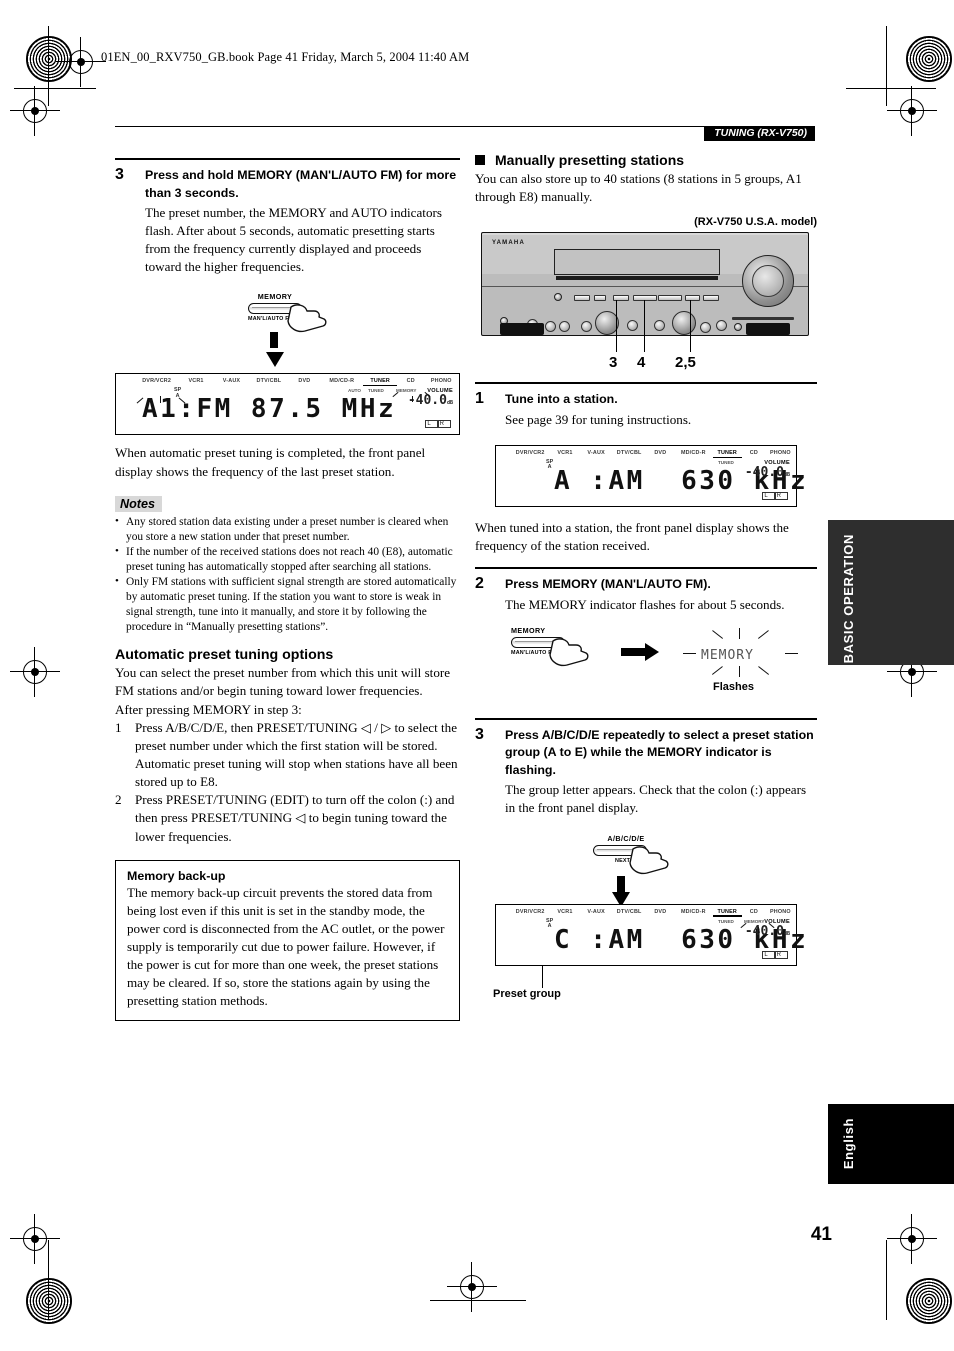 The width and height of the screenshot is (954, 1351). I want to click on display2-source-4: DVD, so click(660, 452).